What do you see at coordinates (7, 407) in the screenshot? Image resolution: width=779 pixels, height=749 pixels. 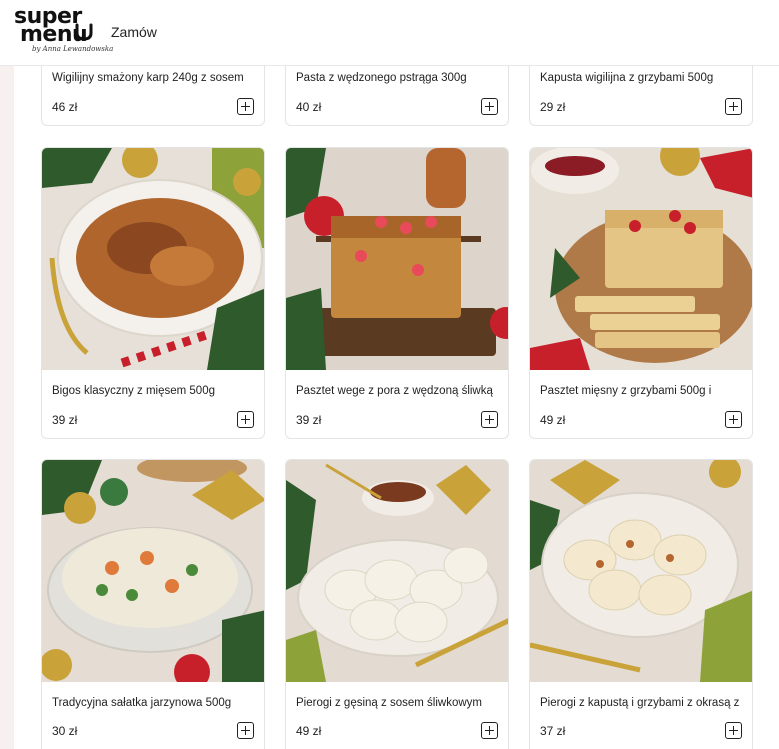 I see `left-side-strip` at bounding box center [7, 407].